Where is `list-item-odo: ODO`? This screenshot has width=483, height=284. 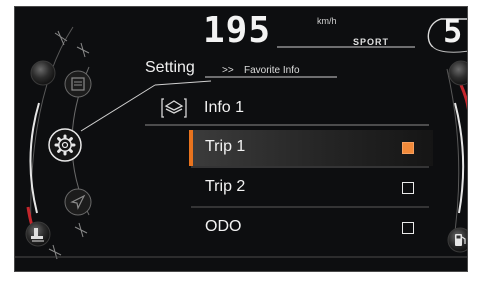 list-item-odo: ODO is located at coordinates (311, 228).